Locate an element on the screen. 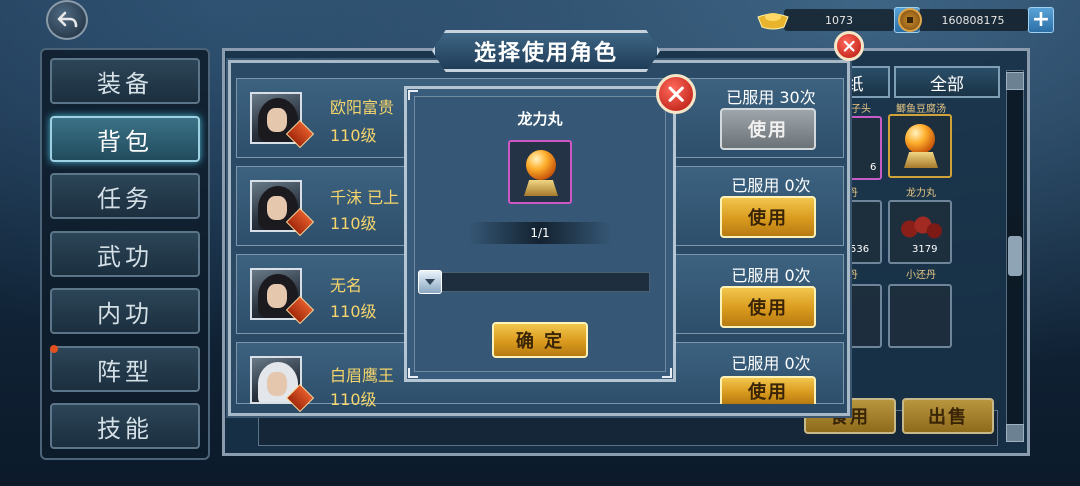 The height and width of the screenshot is (486, 1080). coin-amount: 160808175 is located at coordinates (973, 20).